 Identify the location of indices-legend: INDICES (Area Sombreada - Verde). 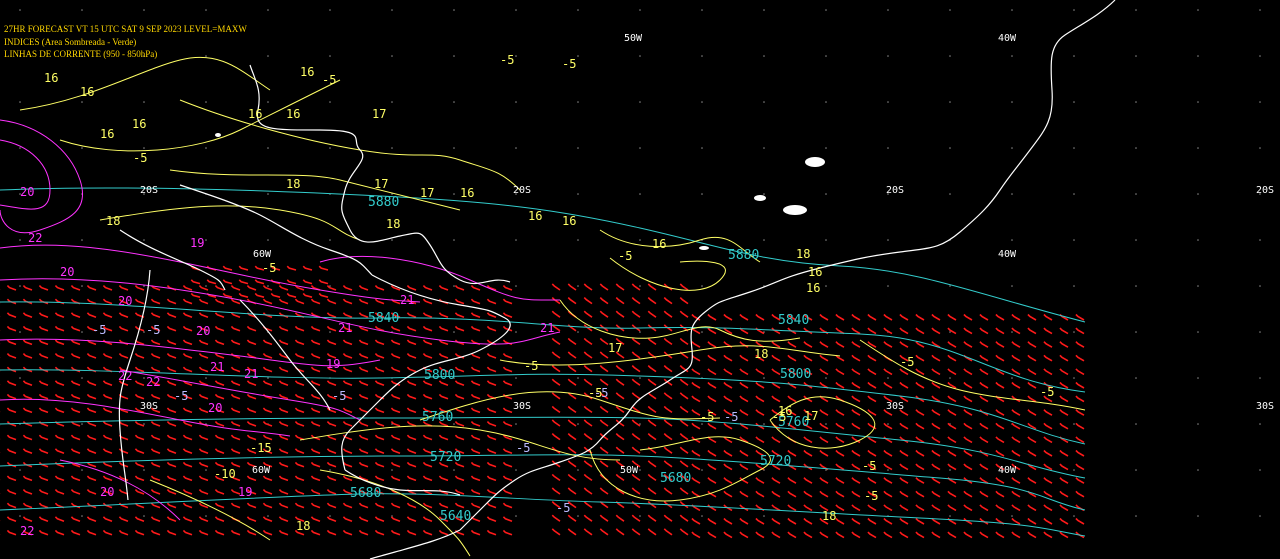
(70, 42).